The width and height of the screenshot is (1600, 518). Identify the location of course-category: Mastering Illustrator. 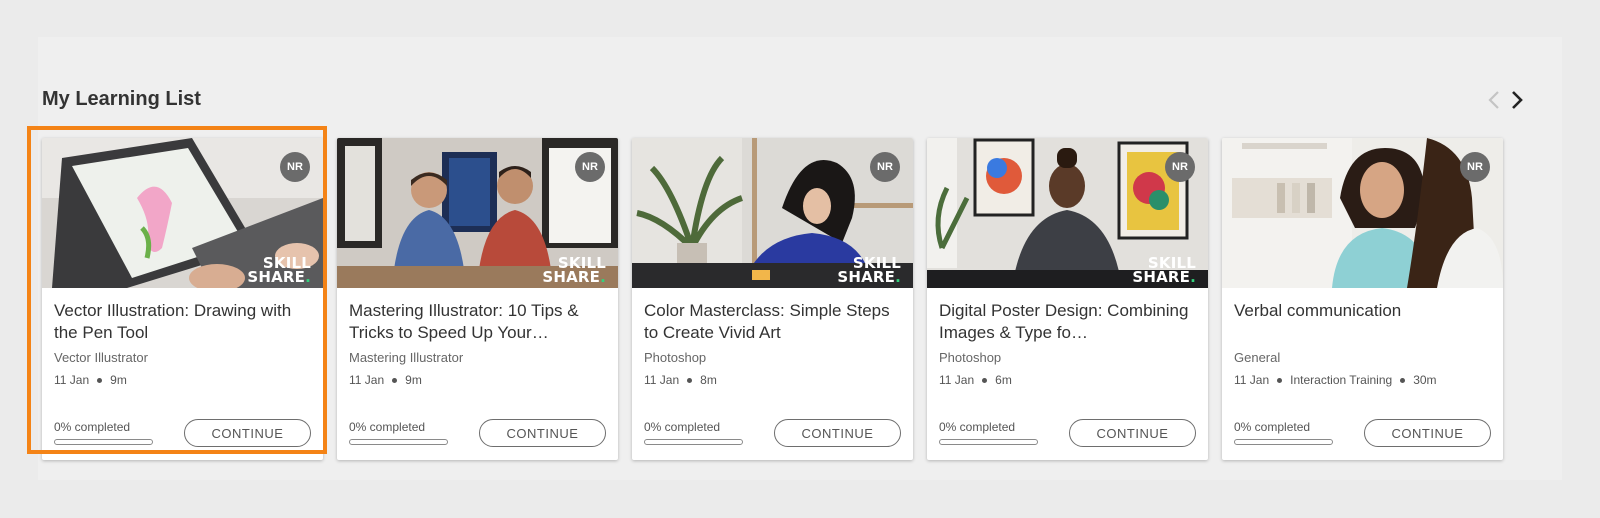
(406, 357).